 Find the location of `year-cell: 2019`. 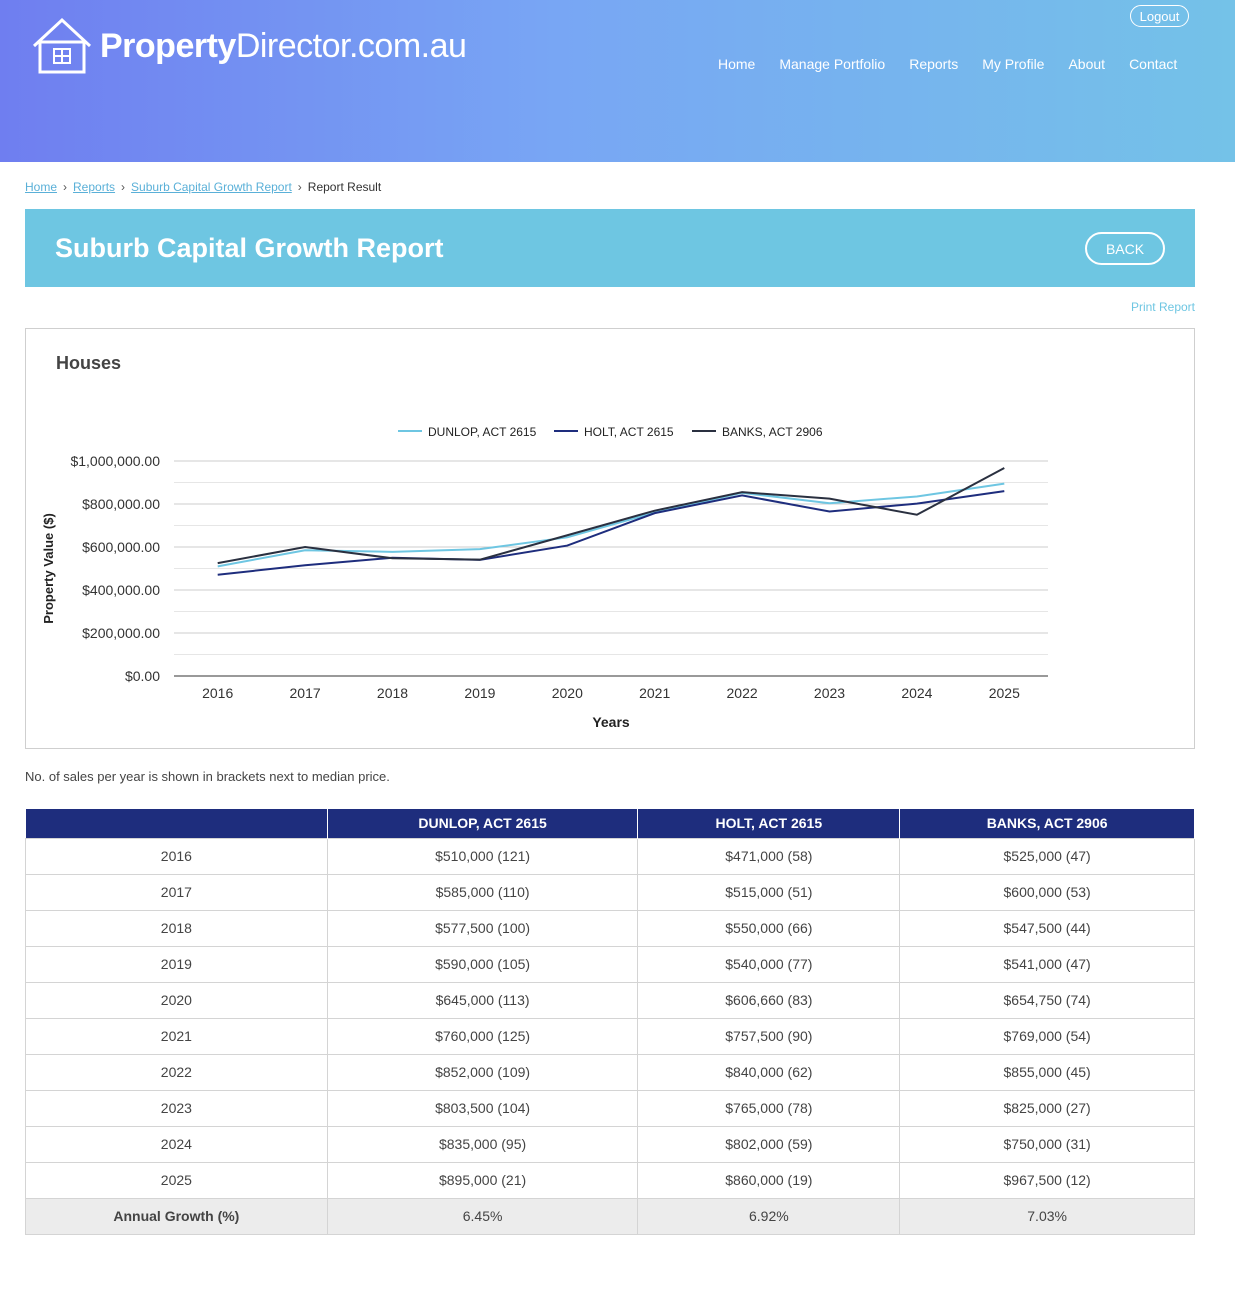

year-cell: 2019 is located at coordinates (176, 964).